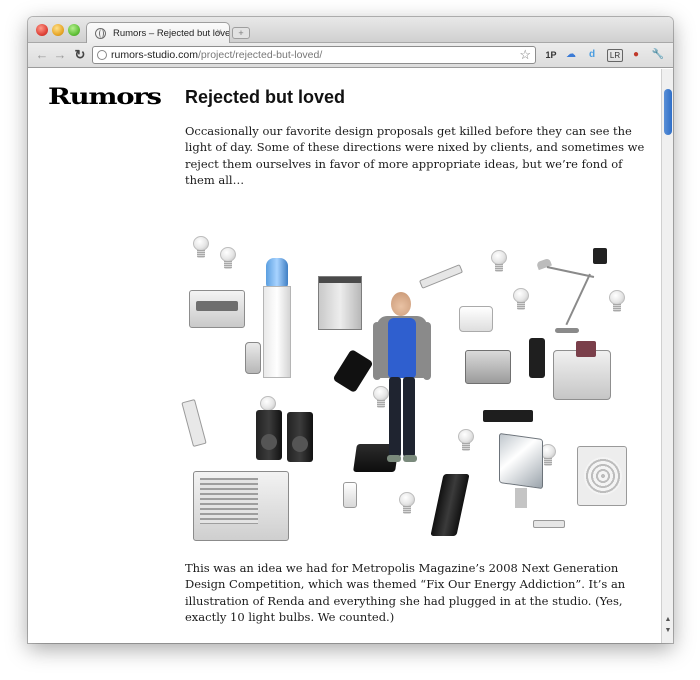 The height and width of the screenshot is (680, 700). What do you see at coordinates (564, 295) in the screenshot?
I see `desk-lamp` at bounding box center [564, 295].